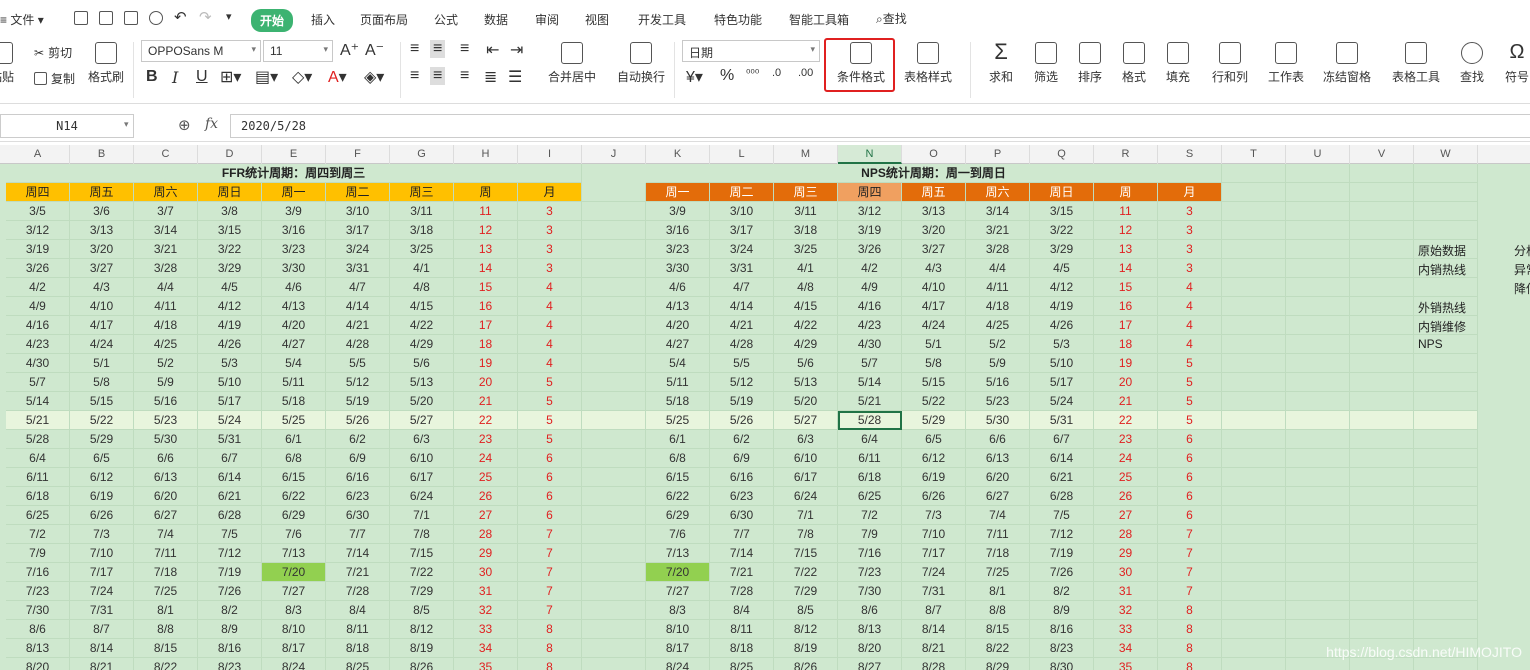 This screenshot has width=1530, height=670. Describe the element at coordinates (38, 306) in the screenshot. I see `ffr-cell: 4/9` at that location.